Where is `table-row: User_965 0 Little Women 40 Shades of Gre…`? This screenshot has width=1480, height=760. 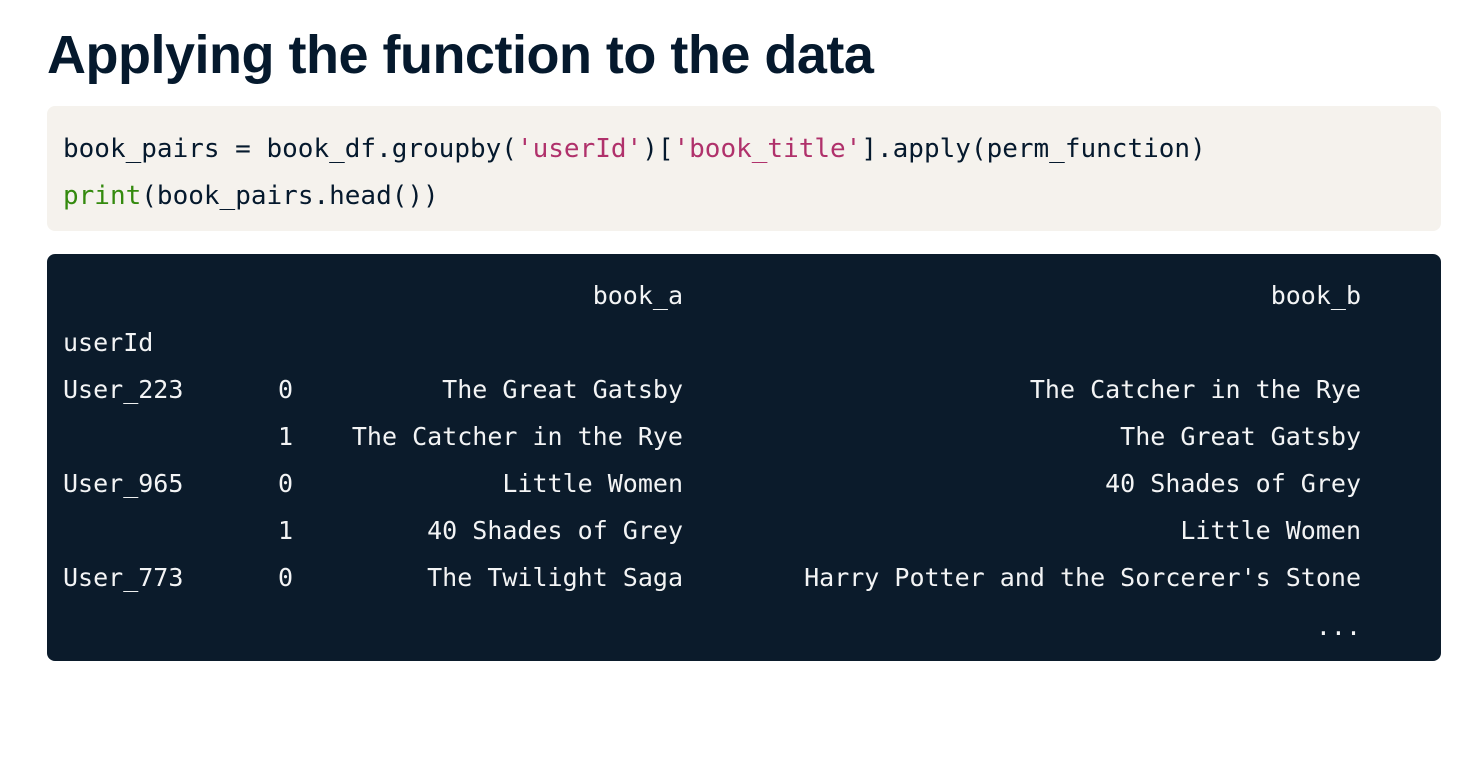 table-row: User_965 0 Little Women 40 Shades of Gre… is located at coordinates (712, 483).